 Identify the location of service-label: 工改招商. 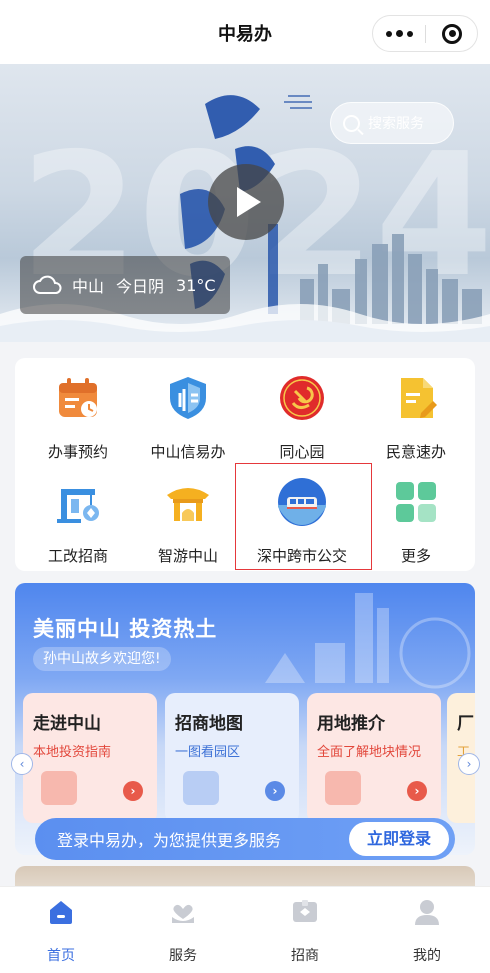
(77, 556).